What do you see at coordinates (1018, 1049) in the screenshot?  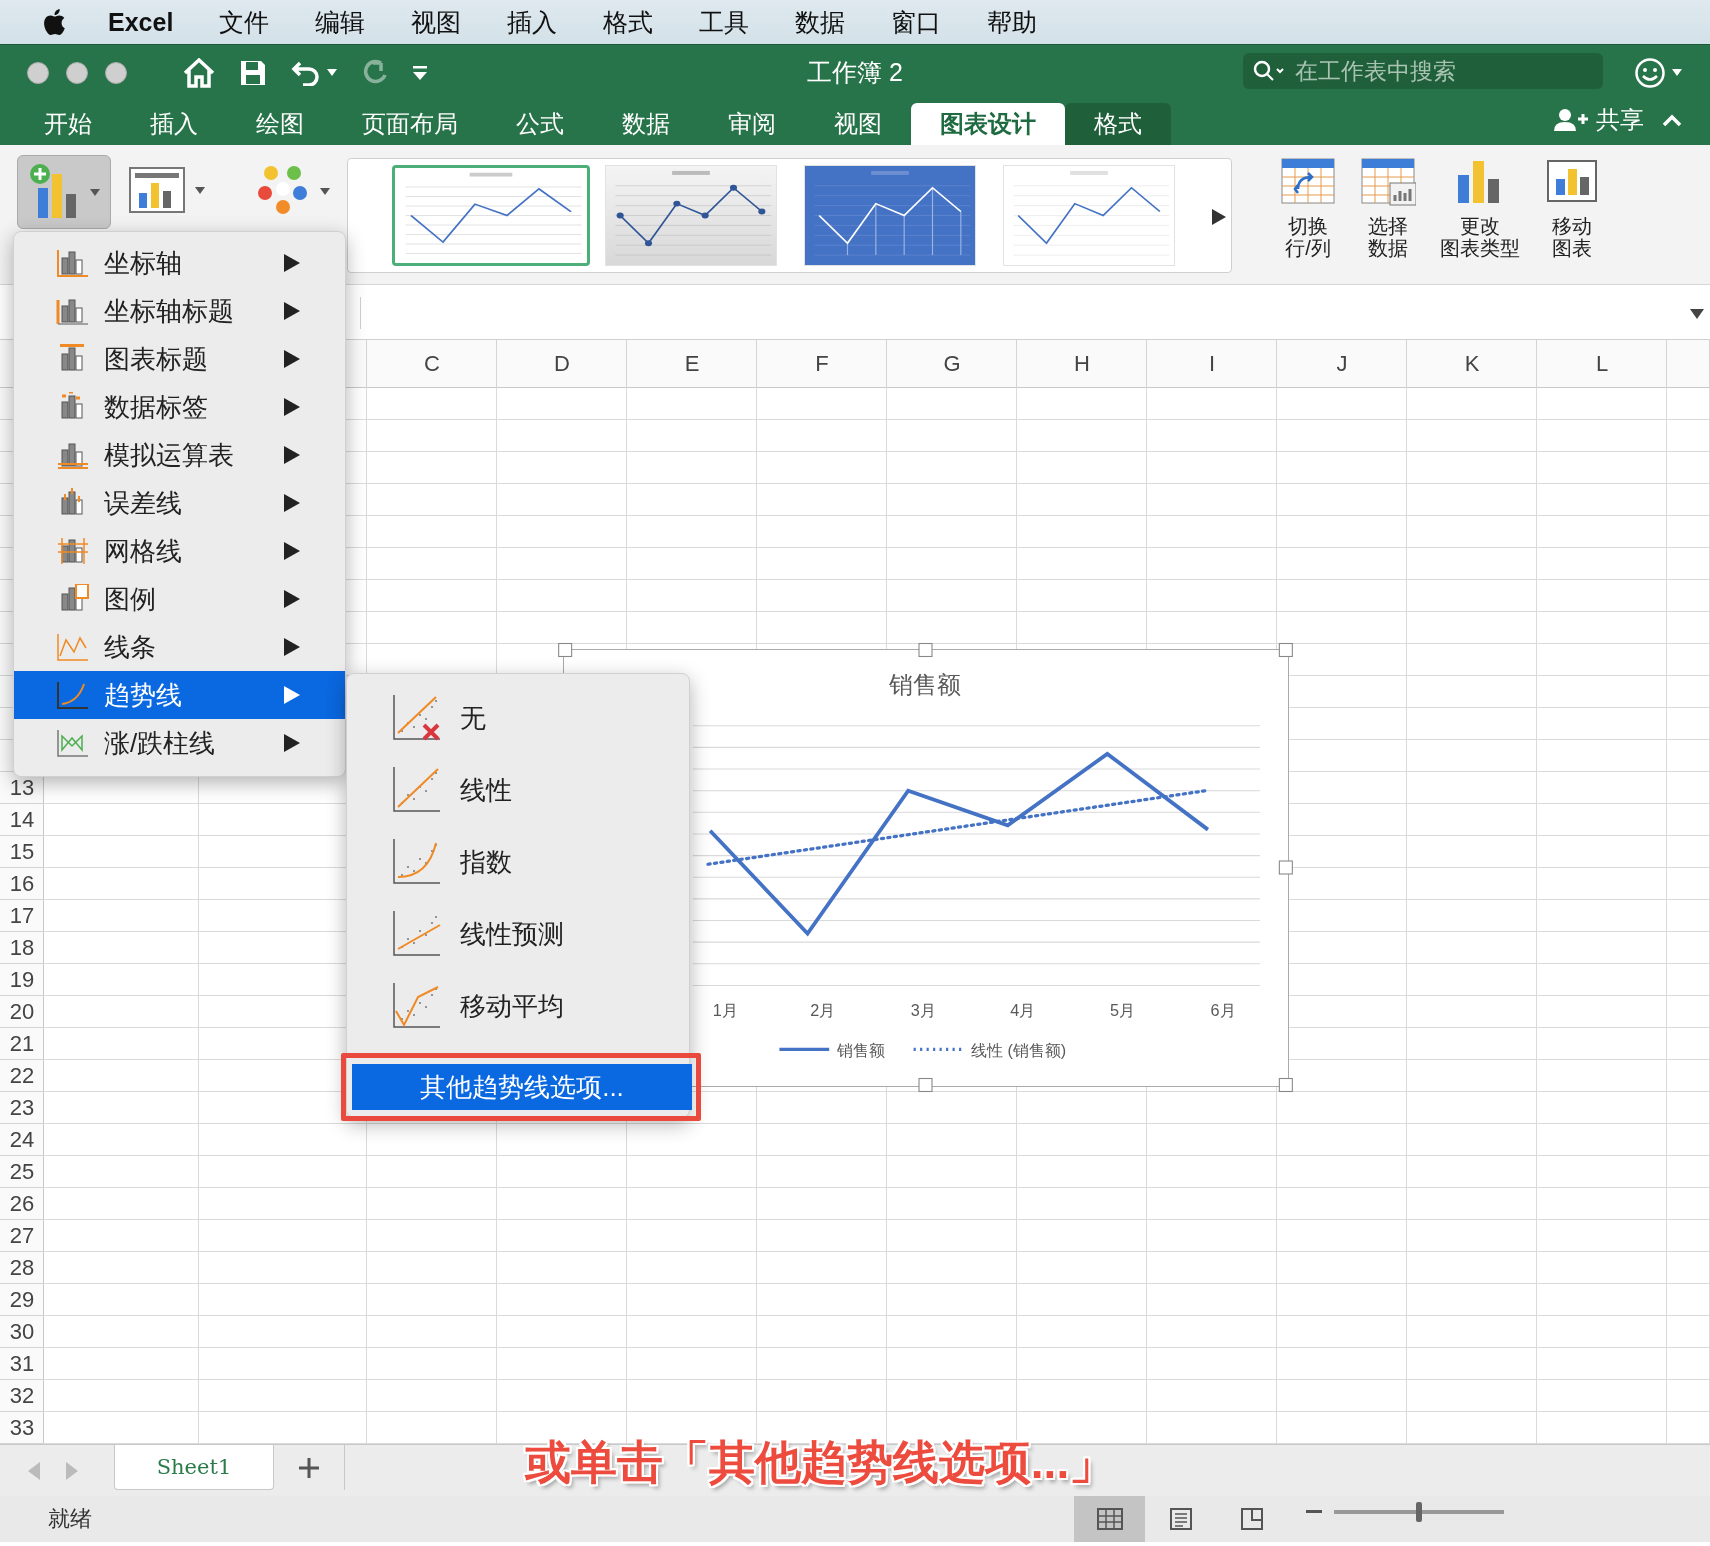 I see `legend-label: 线性 (销售额)` at bounding box center [1018, 1049].